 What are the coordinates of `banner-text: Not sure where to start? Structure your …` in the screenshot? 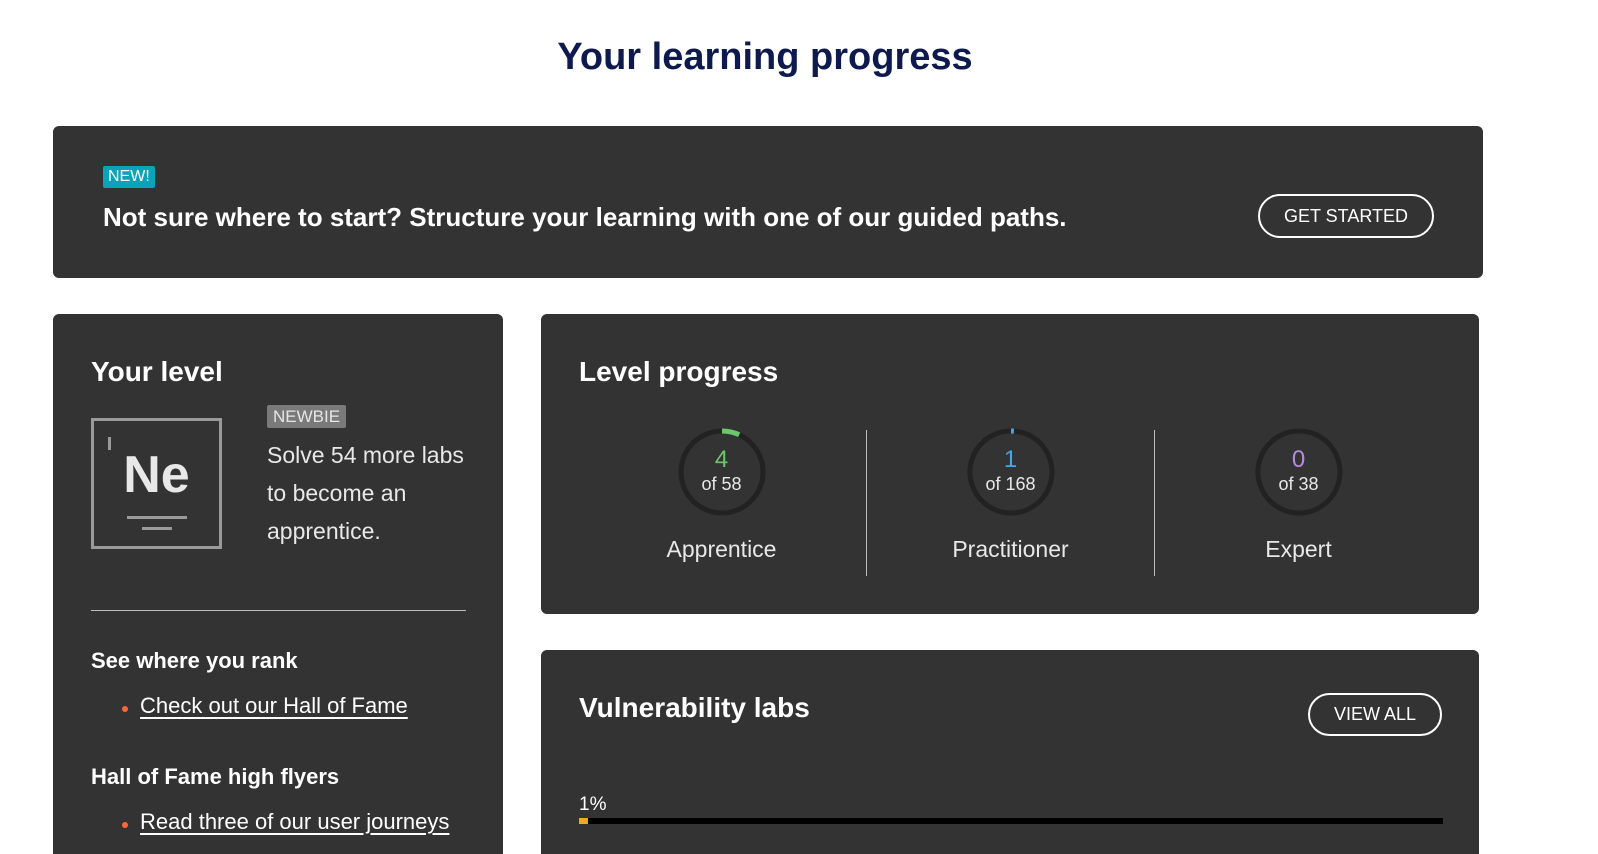 It's located at (585, 217).